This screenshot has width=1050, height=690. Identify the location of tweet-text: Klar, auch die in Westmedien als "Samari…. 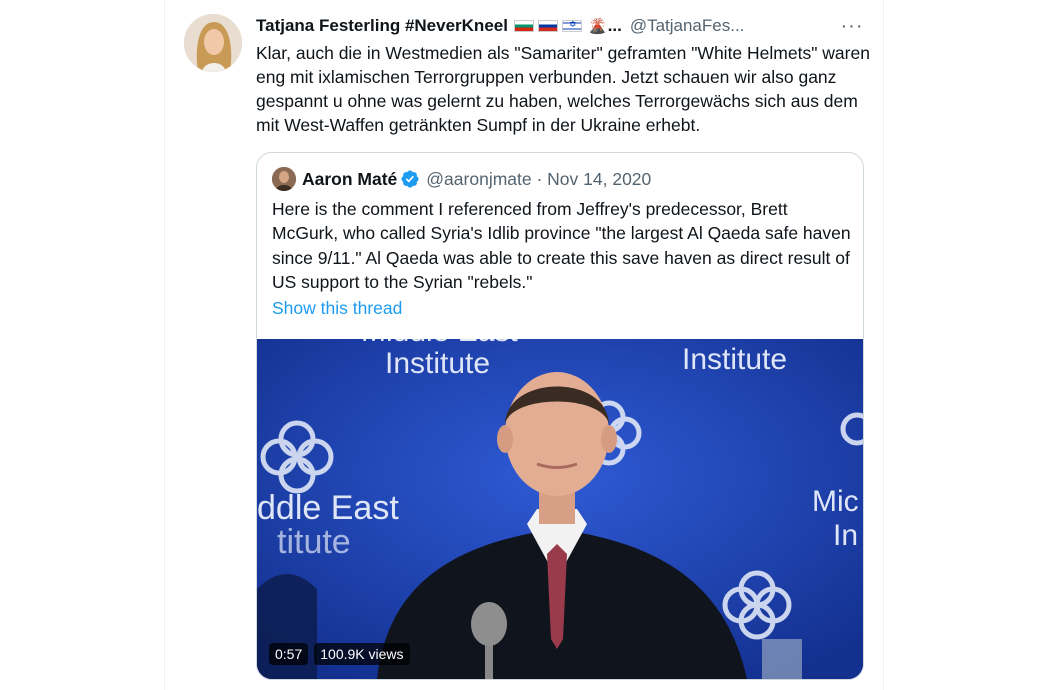
(563, 89).